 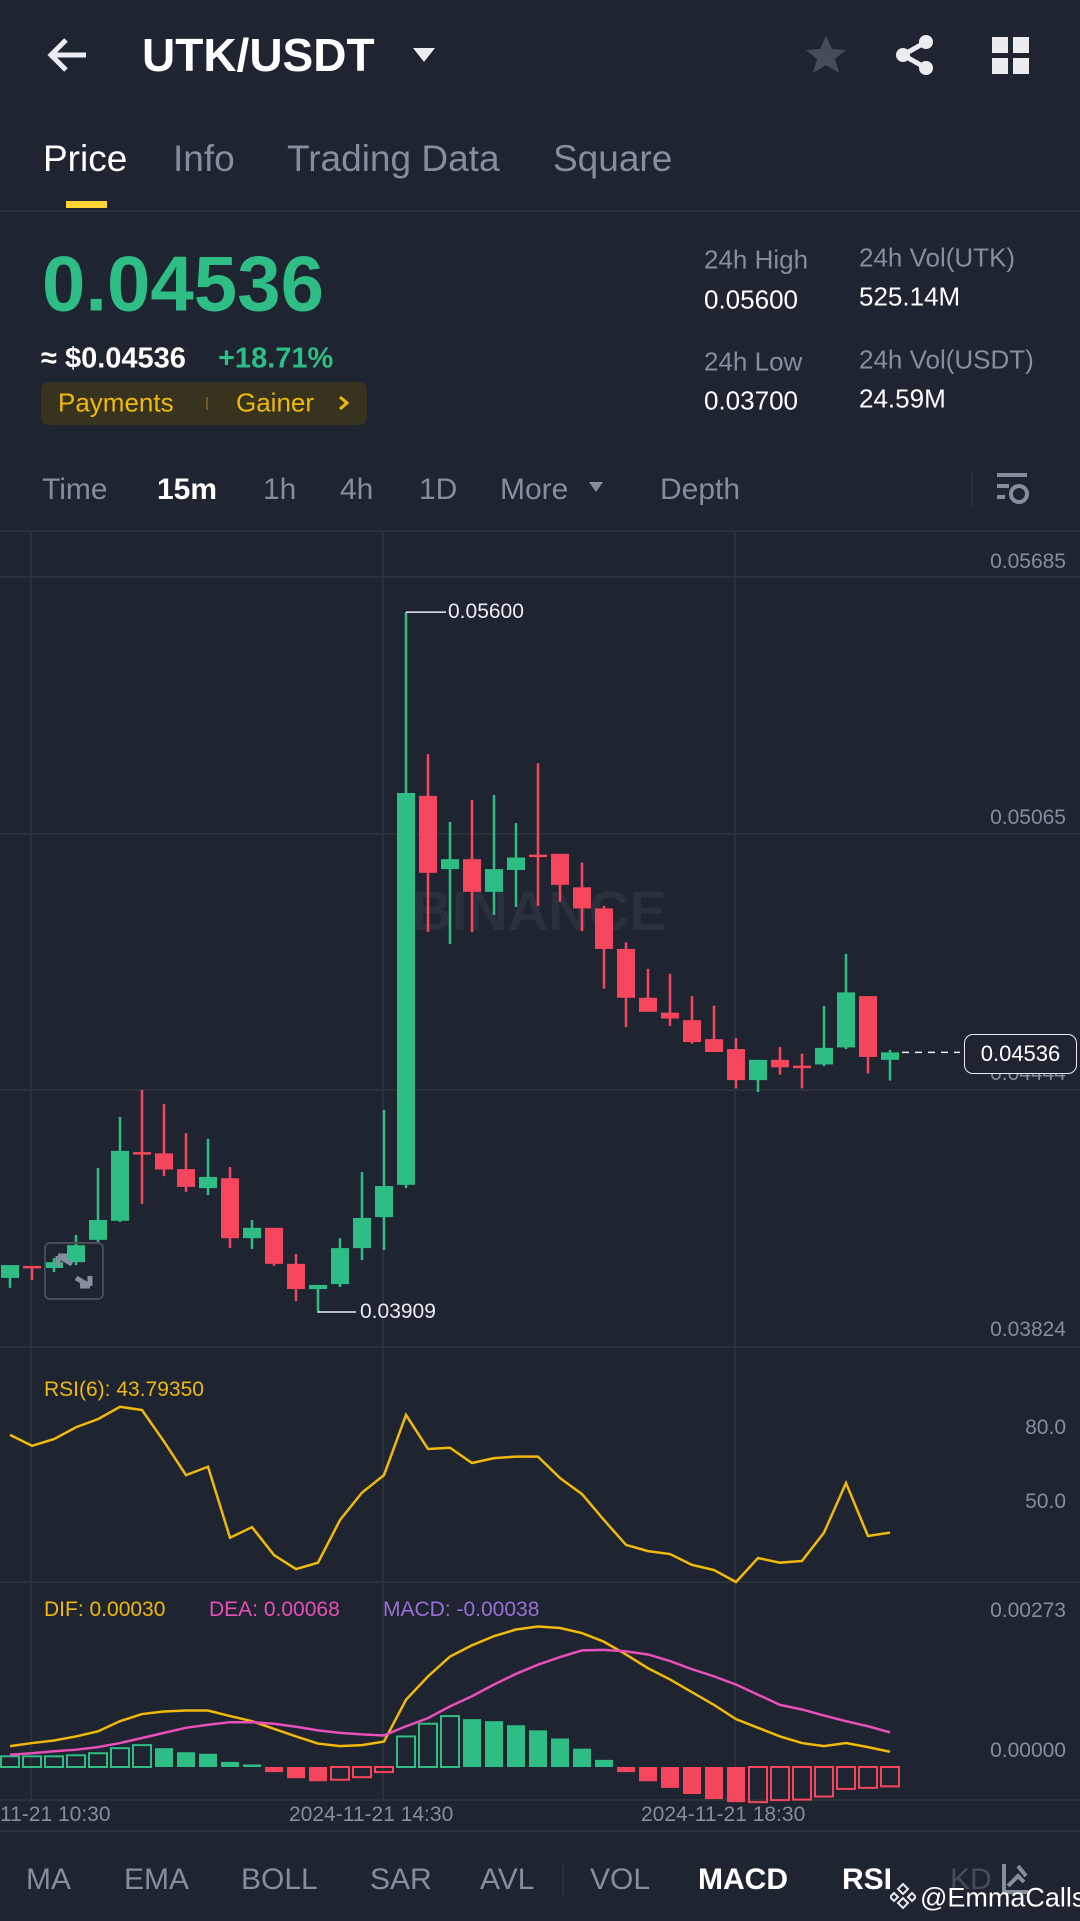 I want to click on expand-icon, so click(x=74, y=1271).